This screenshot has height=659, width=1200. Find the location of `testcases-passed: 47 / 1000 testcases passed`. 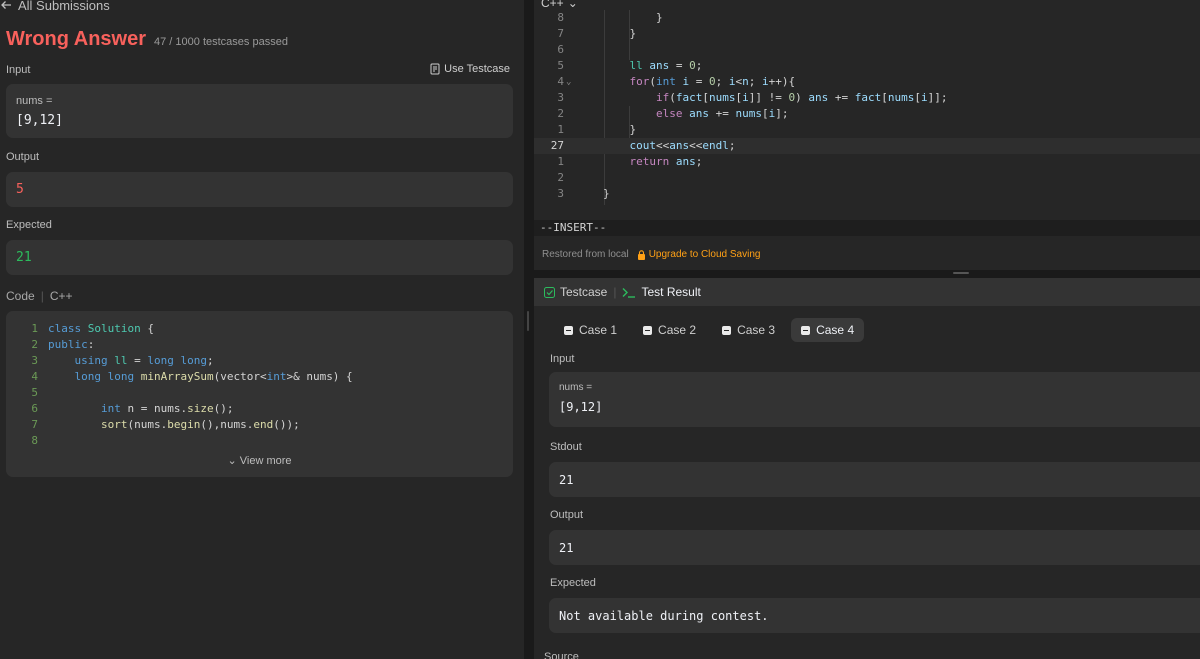

testcases-passed: 47 / 1000 testcases passed is located at coordinates (221, 42).